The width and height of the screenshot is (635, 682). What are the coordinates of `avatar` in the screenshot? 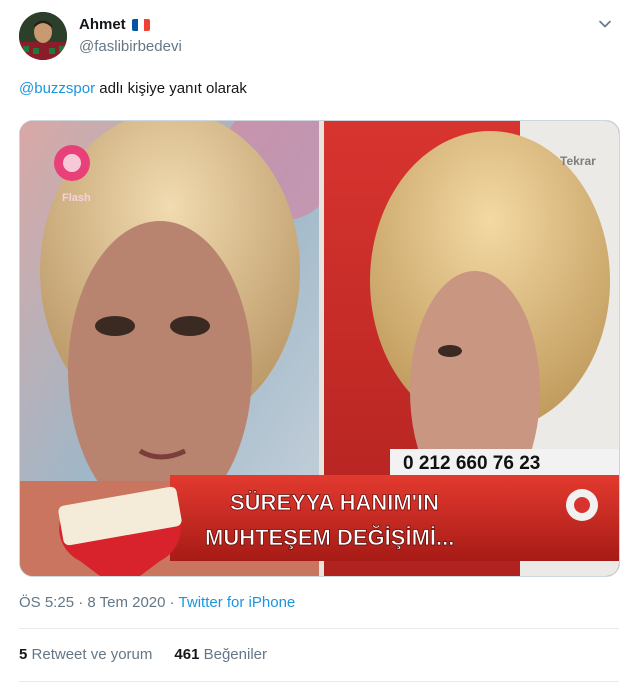 It's located at (43, 36).